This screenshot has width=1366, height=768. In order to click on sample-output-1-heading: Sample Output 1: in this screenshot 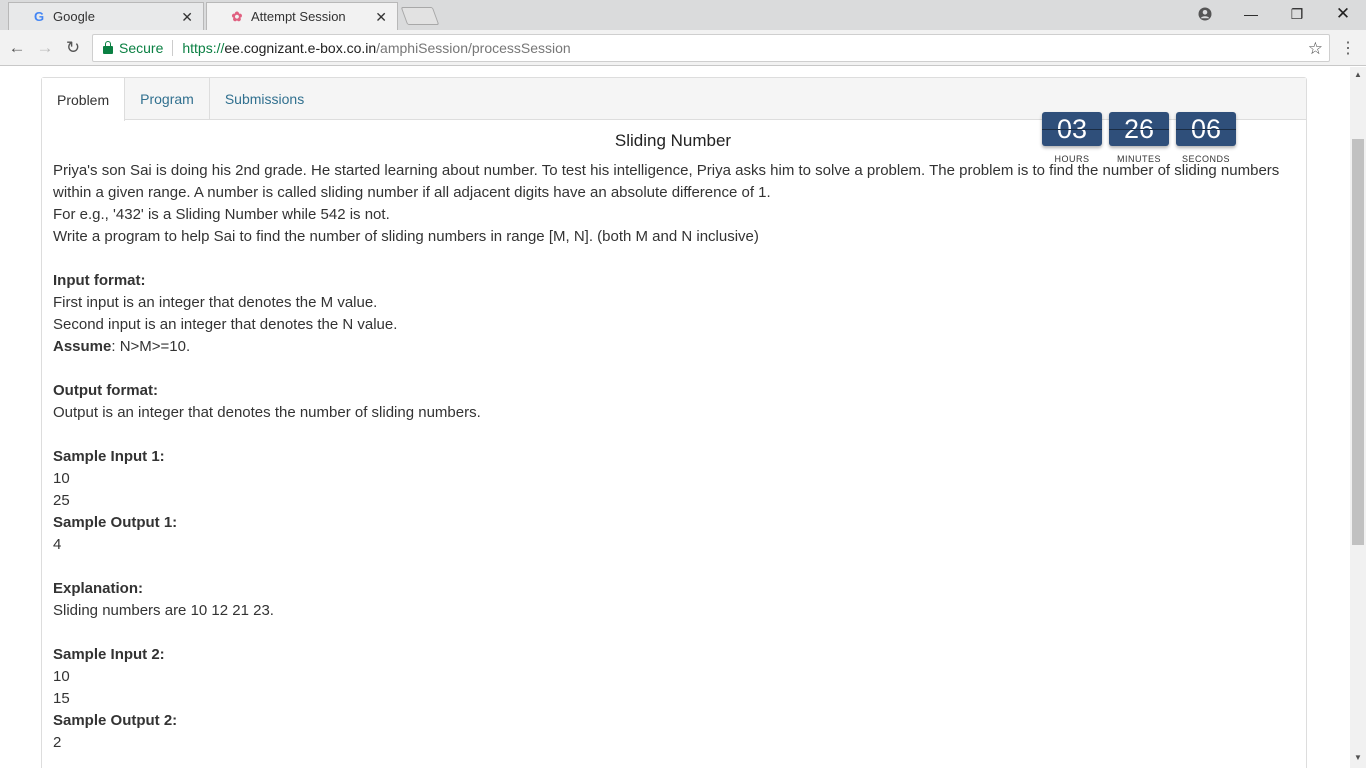, I will do `click(115, 522)`.